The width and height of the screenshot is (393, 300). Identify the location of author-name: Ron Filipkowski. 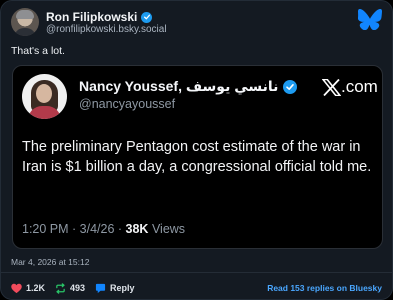
(91, 17).